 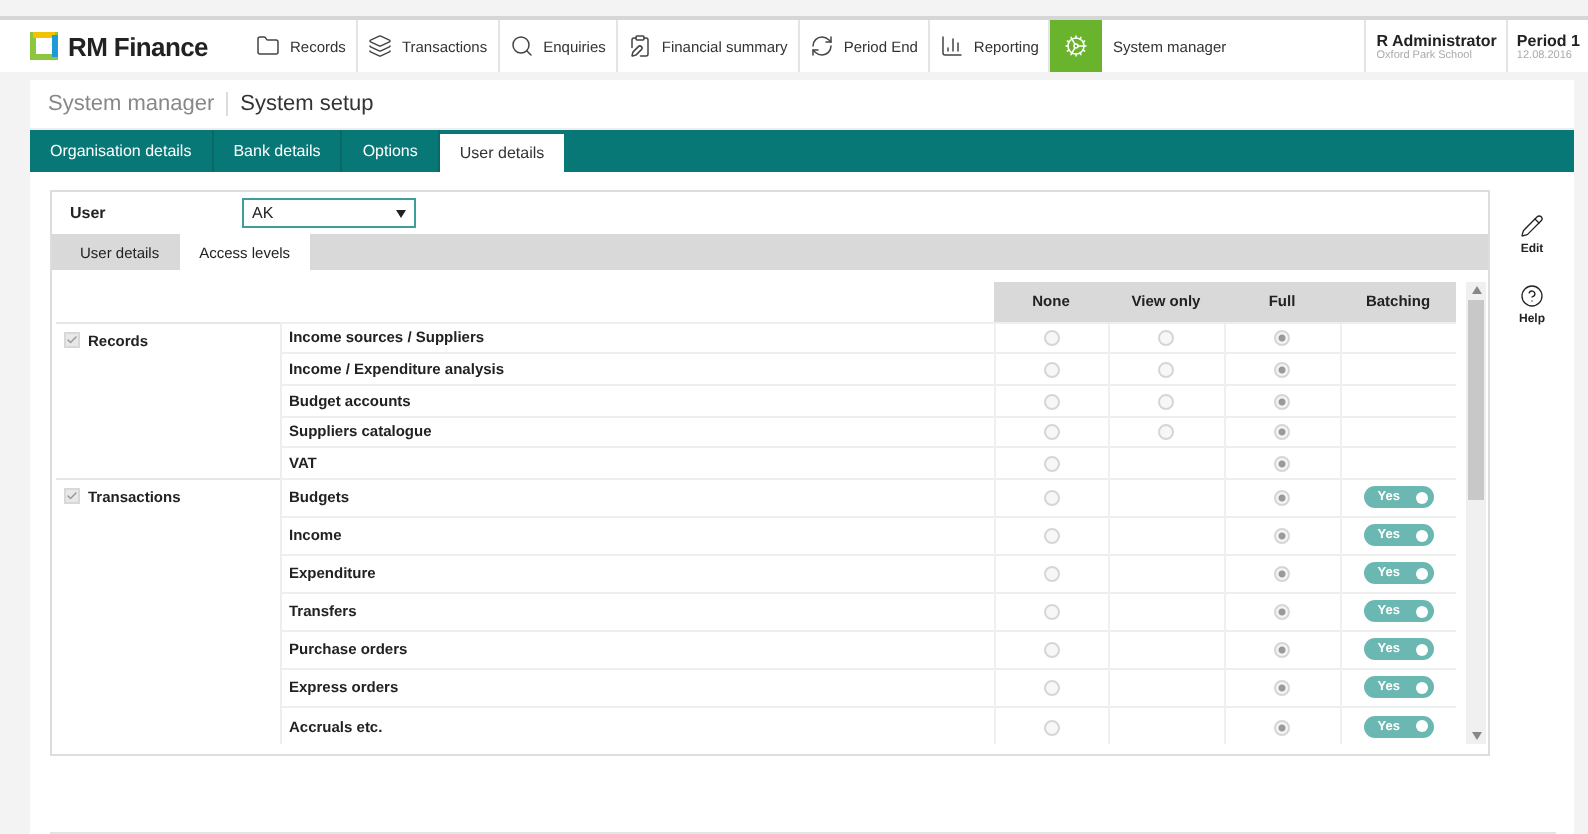 What do you see at coordinates (1476, 513) in the screenshot?
I see `scrollbar` at bounding box center [1476, 513].